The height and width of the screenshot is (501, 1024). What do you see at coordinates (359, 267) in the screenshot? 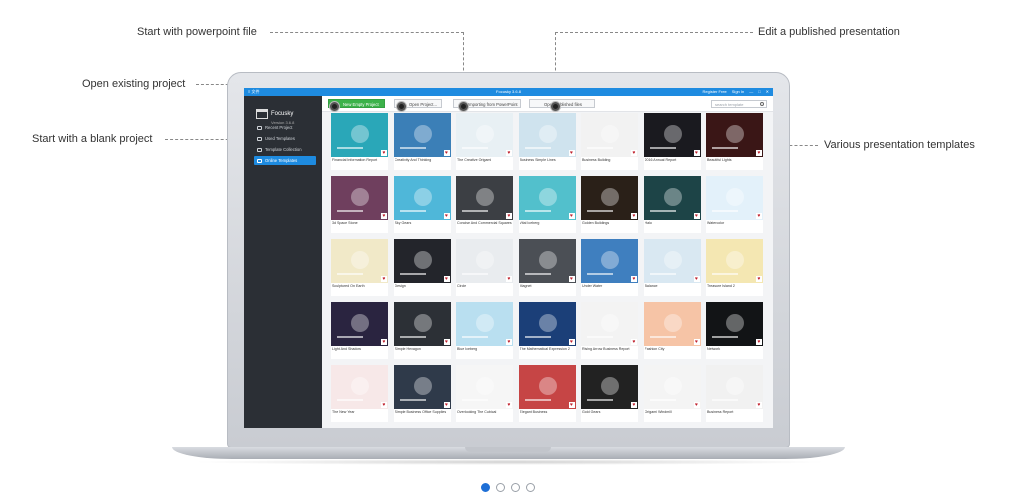
I see `template-card: ♥ Sculptured On Earth` at bounding box center [359, 267].